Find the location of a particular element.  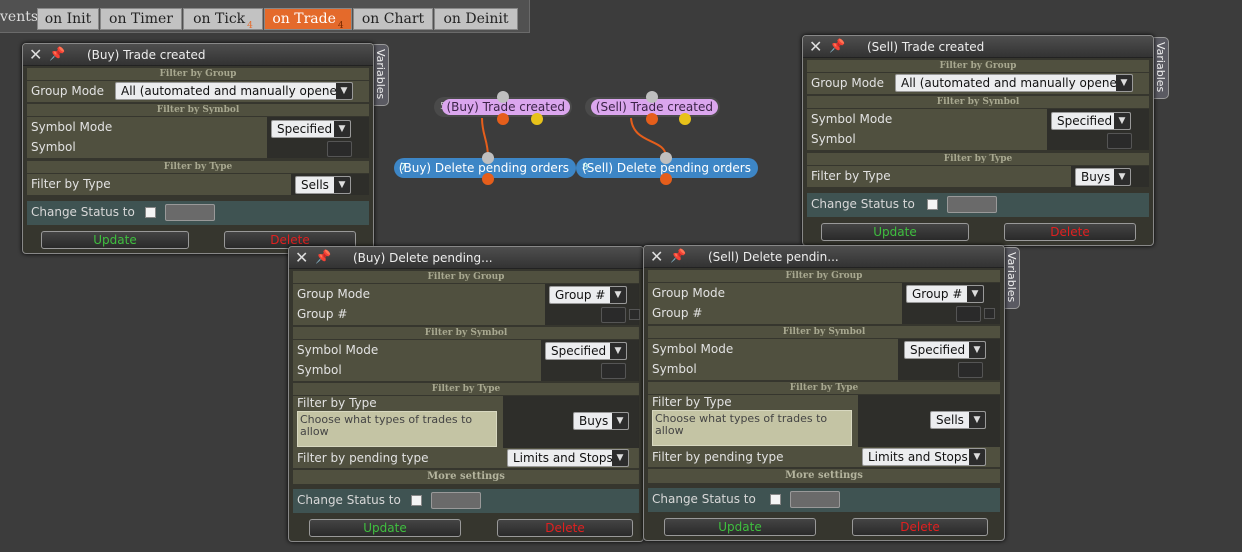

group-mode-label: Group Mode is located at coordinates (848, 83).